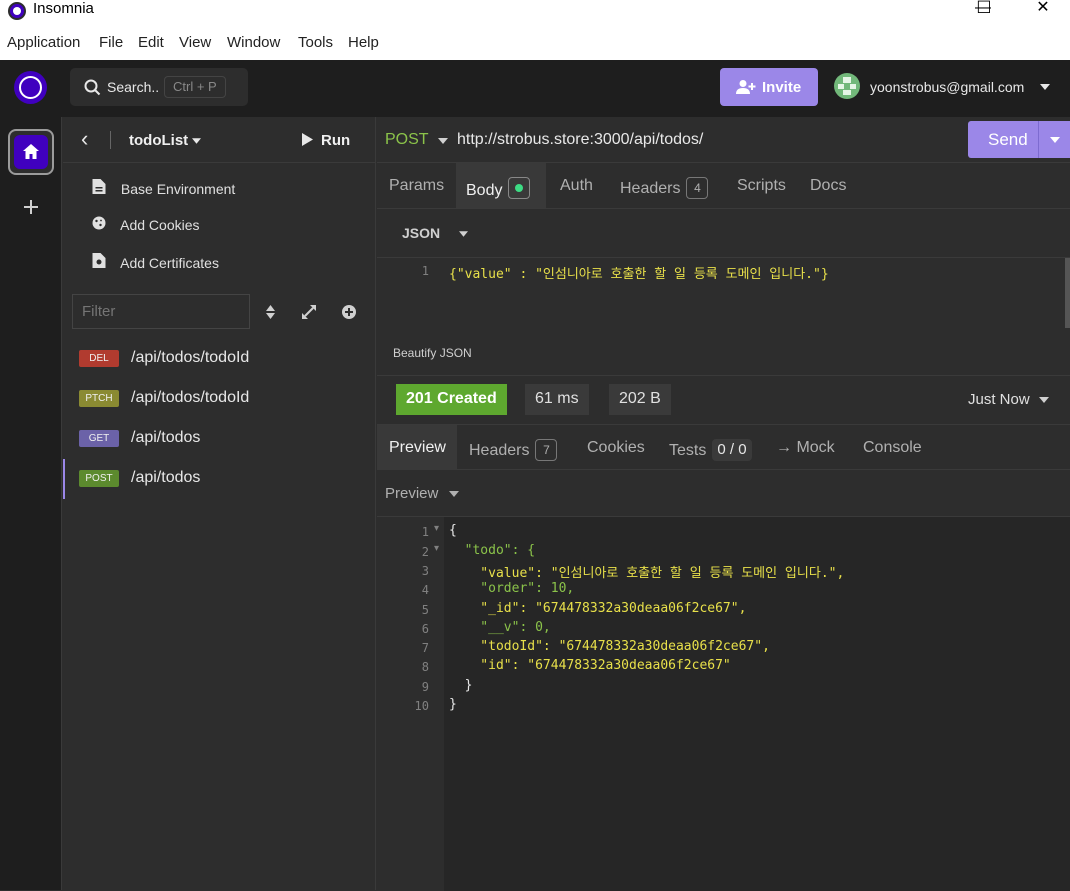  I want to click on insomnia-logo, so click(30, 87).